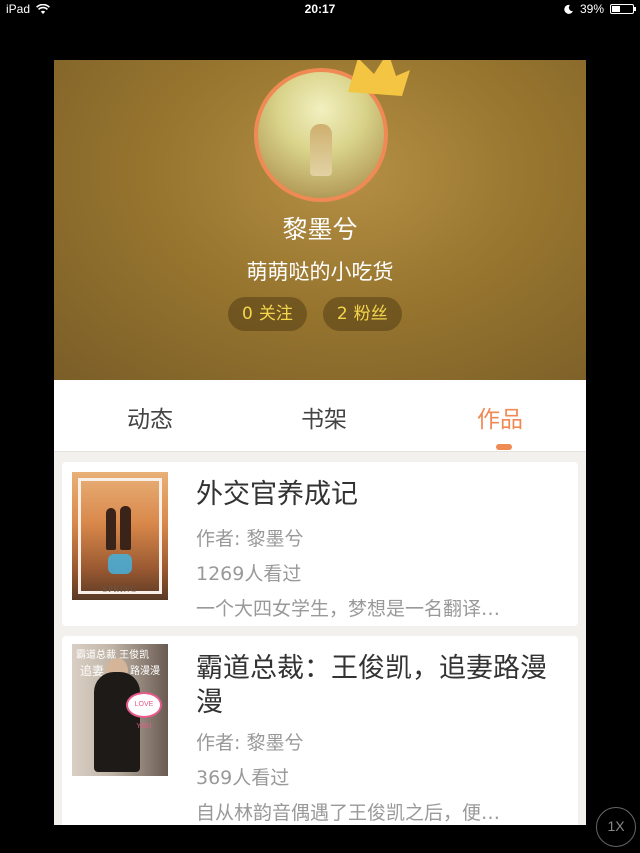 This screenshot has height=853, width=640. What do you see at coordinates (504, 447) in the screenshot?
I see `active-tab-indicator` at bounding box center [504, 447].